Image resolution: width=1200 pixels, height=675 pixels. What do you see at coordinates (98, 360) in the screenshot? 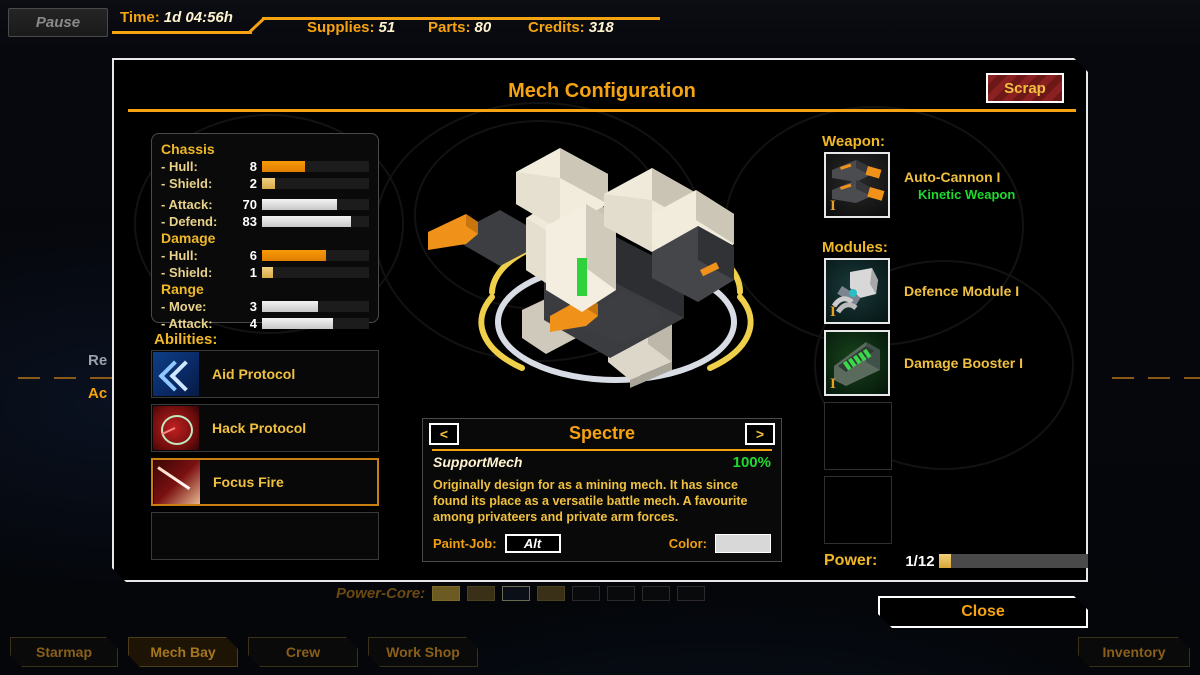
I see `background-research-label: Re` at bounding box center [98, 360].